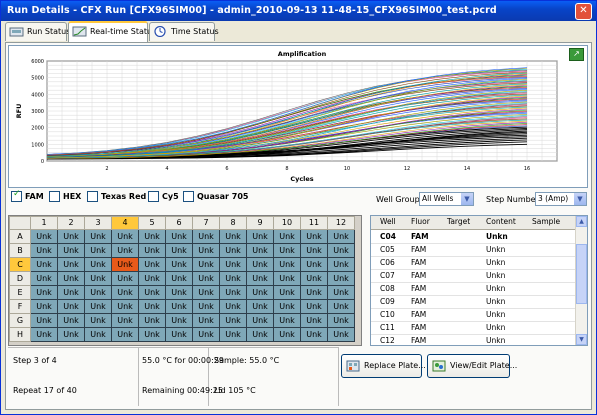 The width and height of the screenshot is (597, 415). I want to click on table-row: C10 FAM Unkn, so click(474, 315).